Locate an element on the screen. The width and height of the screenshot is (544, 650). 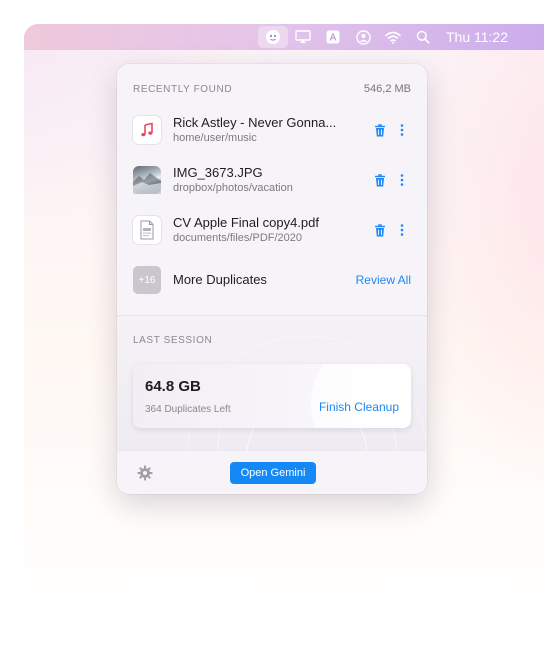
last-session-header: LAST SESSION is located at coordinates (272, 340).